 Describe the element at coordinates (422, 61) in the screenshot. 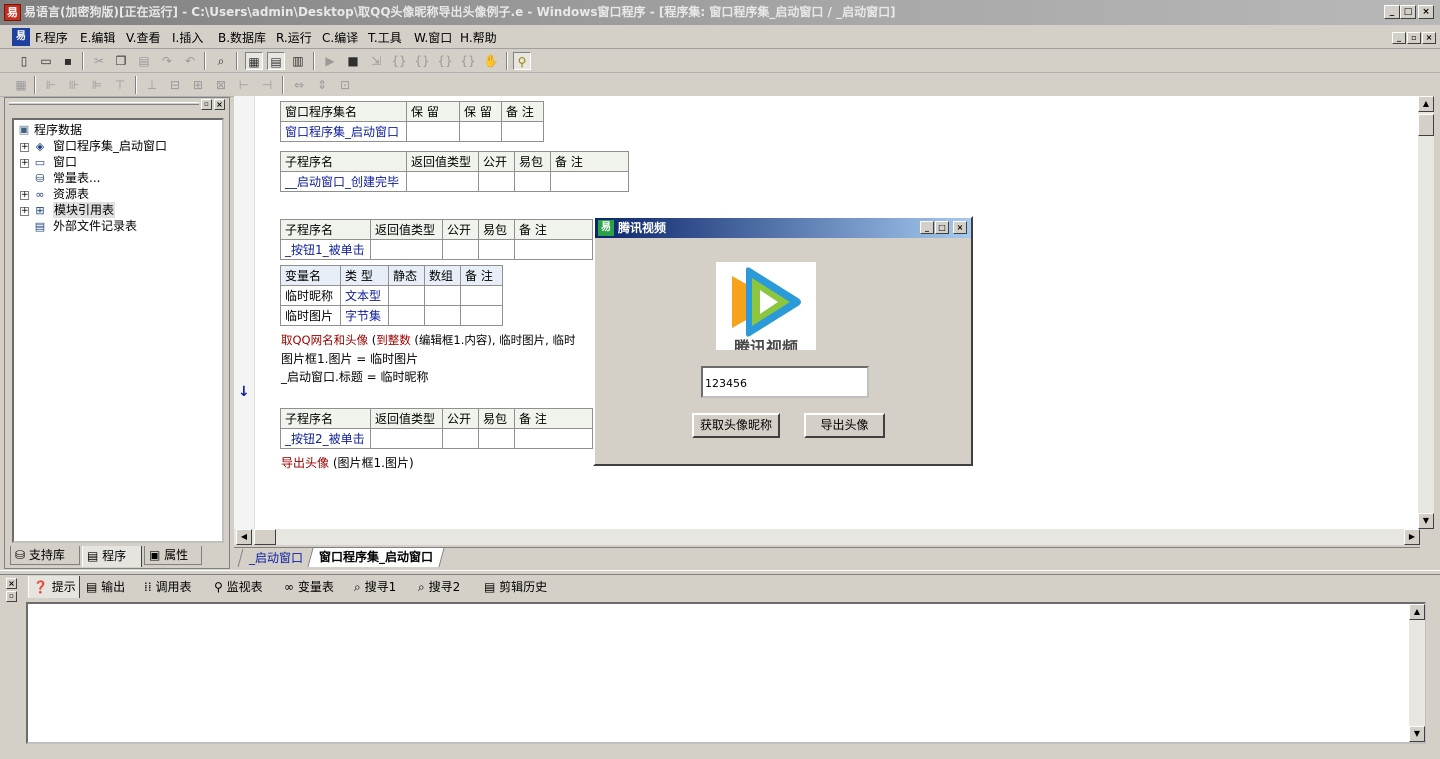

I see `step-over-icon: {}` at that location.